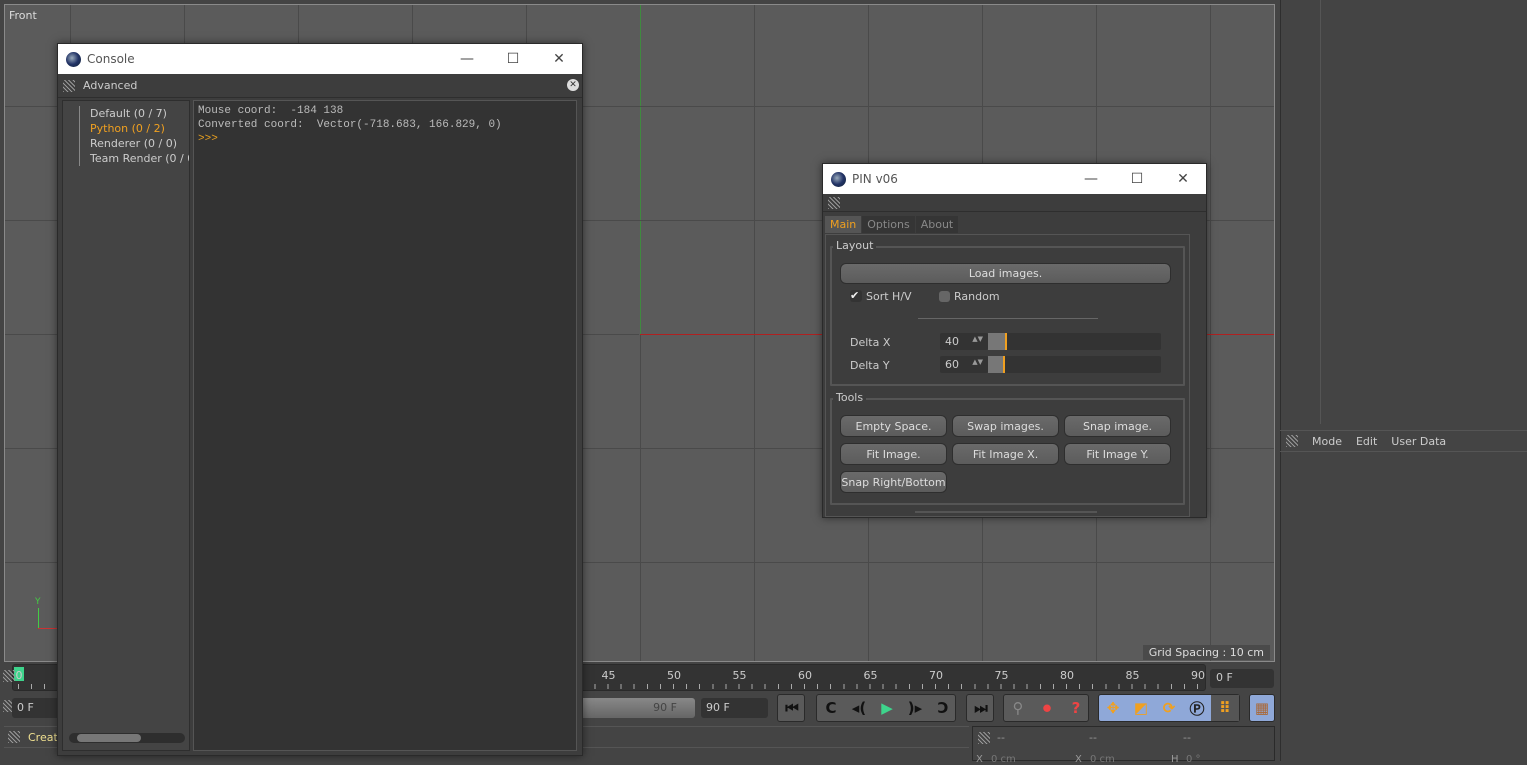 Image resolution: width=1527 pixels, height=765 pixels. Describe the element at coordinates (843, 224) in the screenshot. I see `tab-main: Main` at that location.